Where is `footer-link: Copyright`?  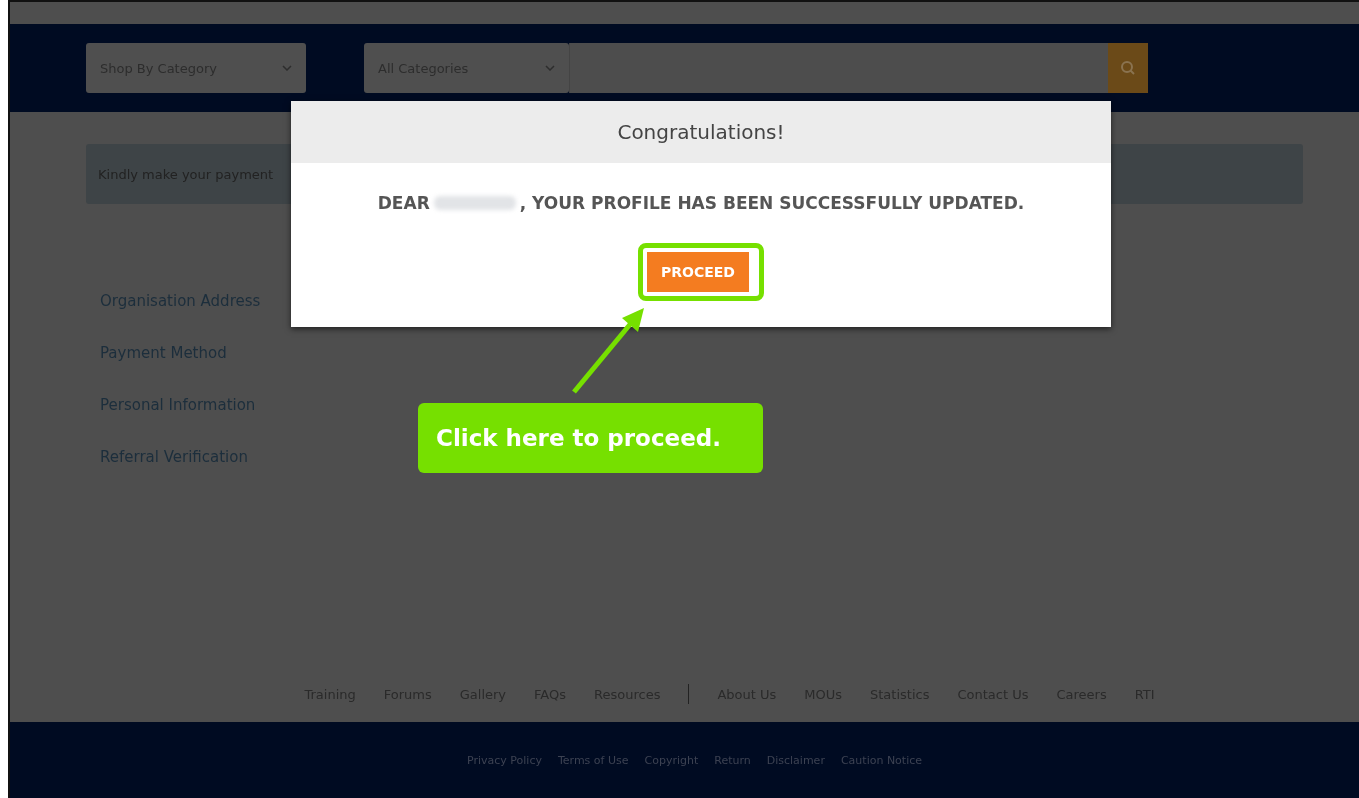 footer-link: Copyright is located at coordinates (671, 760).